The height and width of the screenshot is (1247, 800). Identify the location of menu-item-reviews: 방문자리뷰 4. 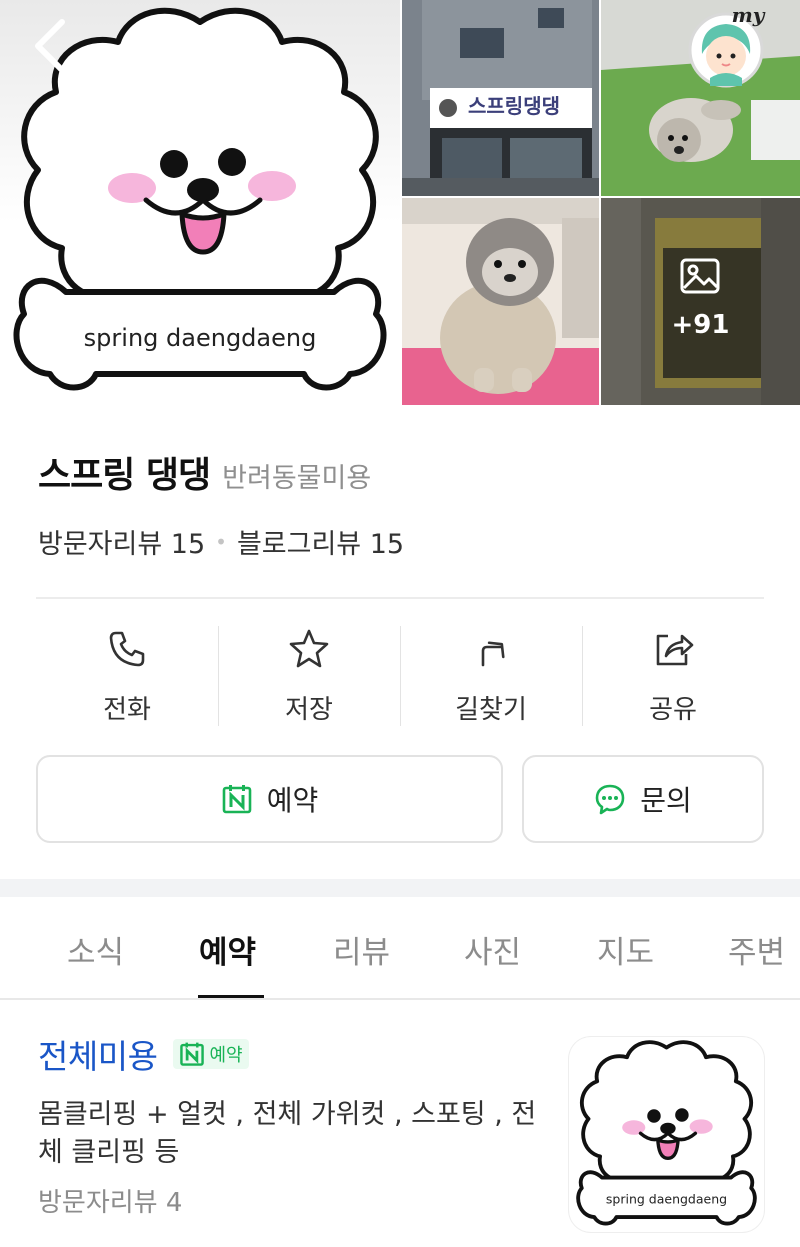
(110, 1203).